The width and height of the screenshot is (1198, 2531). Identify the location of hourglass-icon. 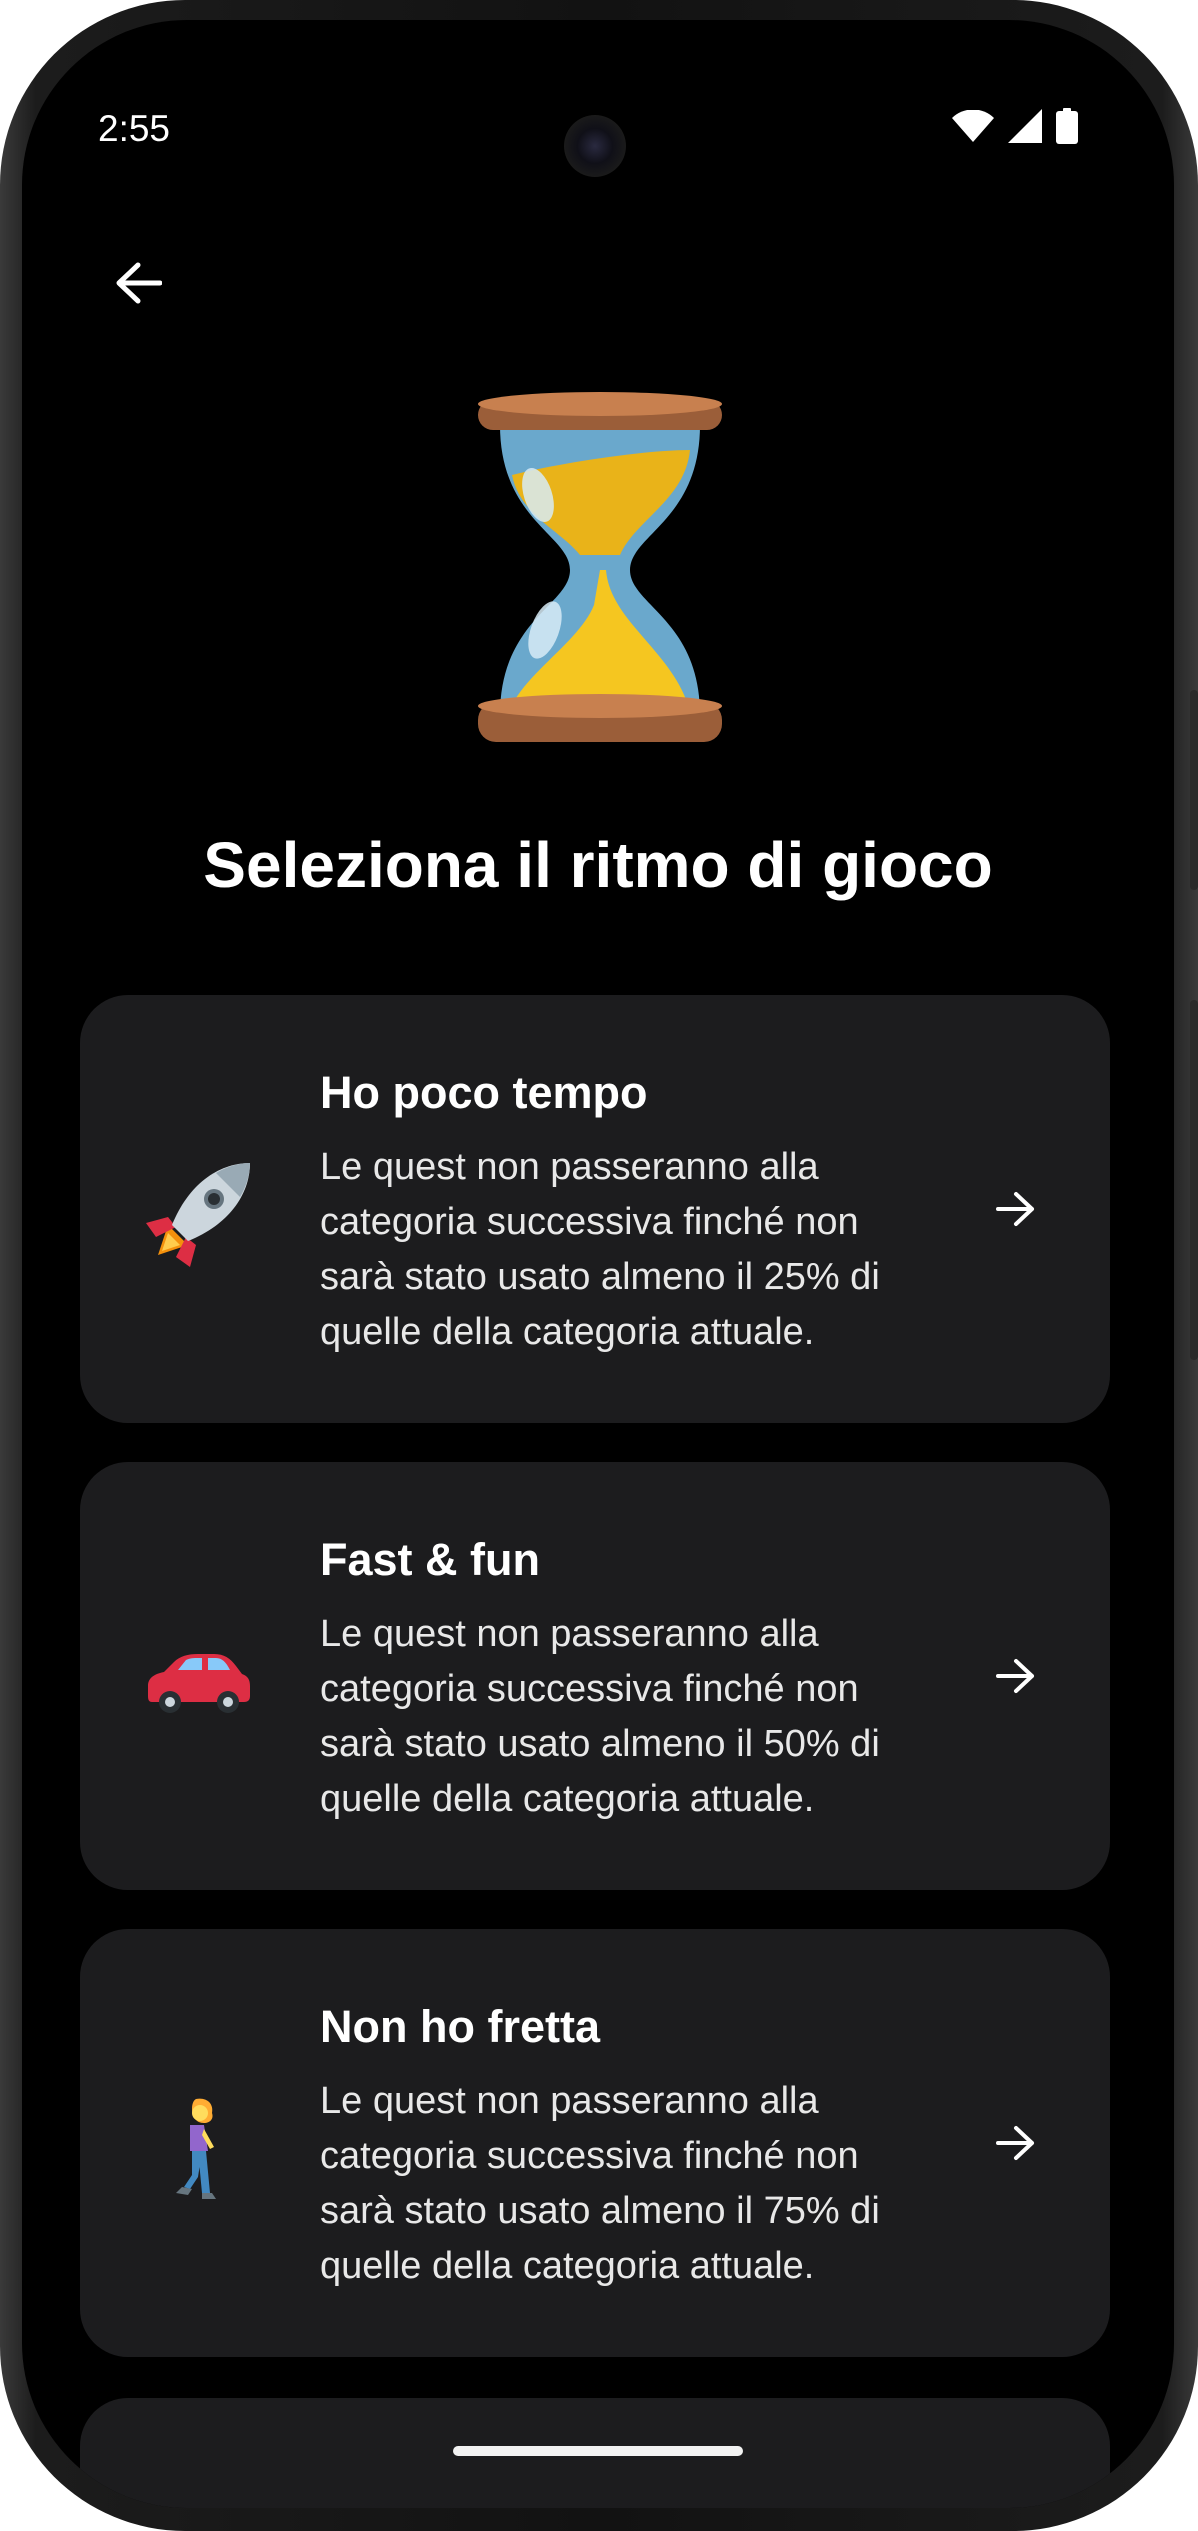
(600, 567).